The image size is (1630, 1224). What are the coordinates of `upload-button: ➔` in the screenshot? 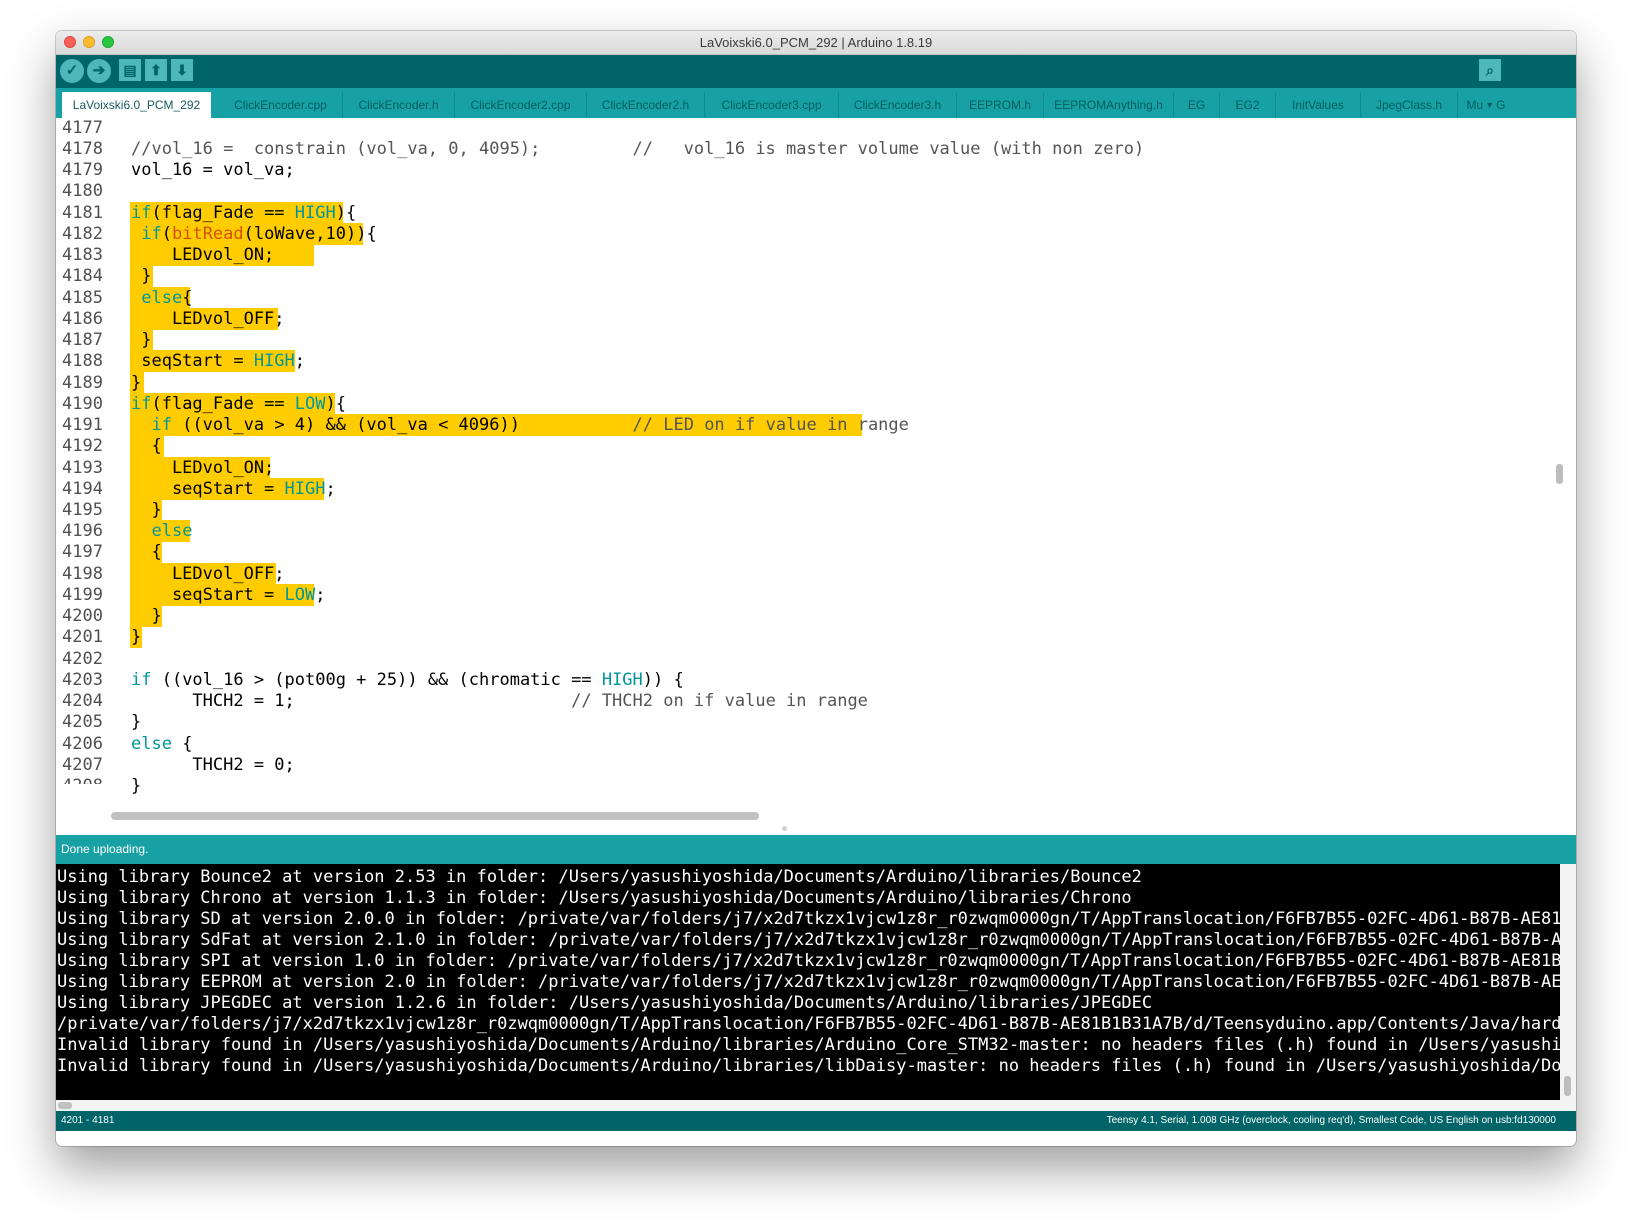 It's located at (99, 71).